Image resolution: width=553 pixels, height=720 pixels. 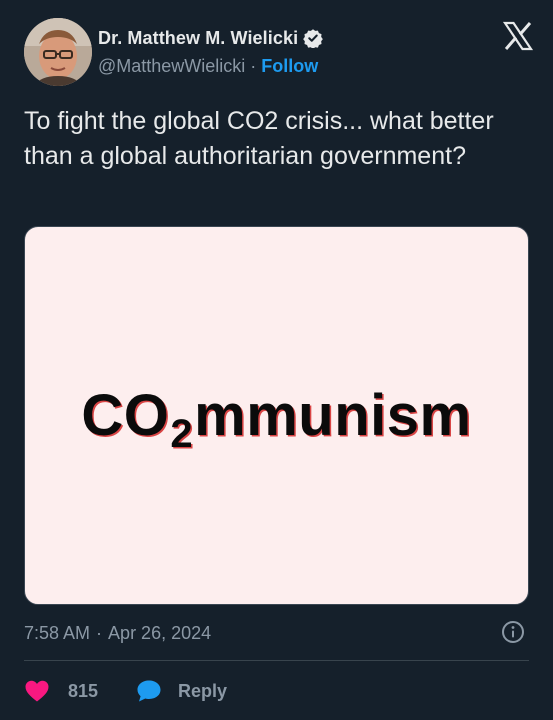 What do you see at coordinates (159, 633) in the screenshot?
I see `tweet-date: Apr 26, 2024` at bounding box center [159, 633].